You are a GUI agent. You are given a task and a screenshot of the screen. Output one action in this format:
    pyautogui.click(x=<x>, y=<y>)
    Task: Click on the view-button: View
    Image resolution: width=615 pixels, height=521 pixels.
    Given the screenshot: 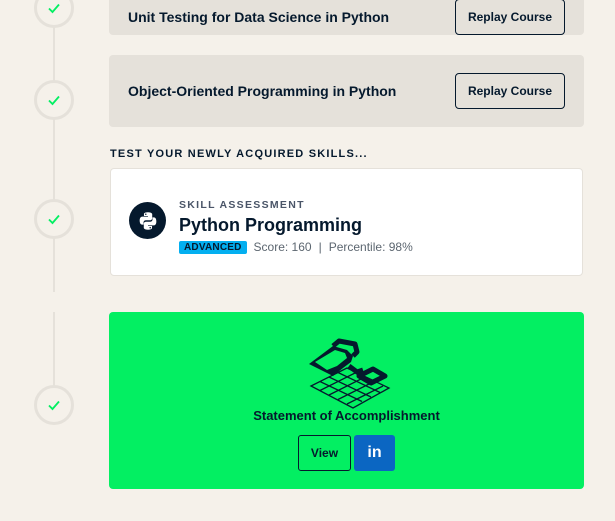 What is the action you would take?
    pyautogui.click(x=324, y=453)
    